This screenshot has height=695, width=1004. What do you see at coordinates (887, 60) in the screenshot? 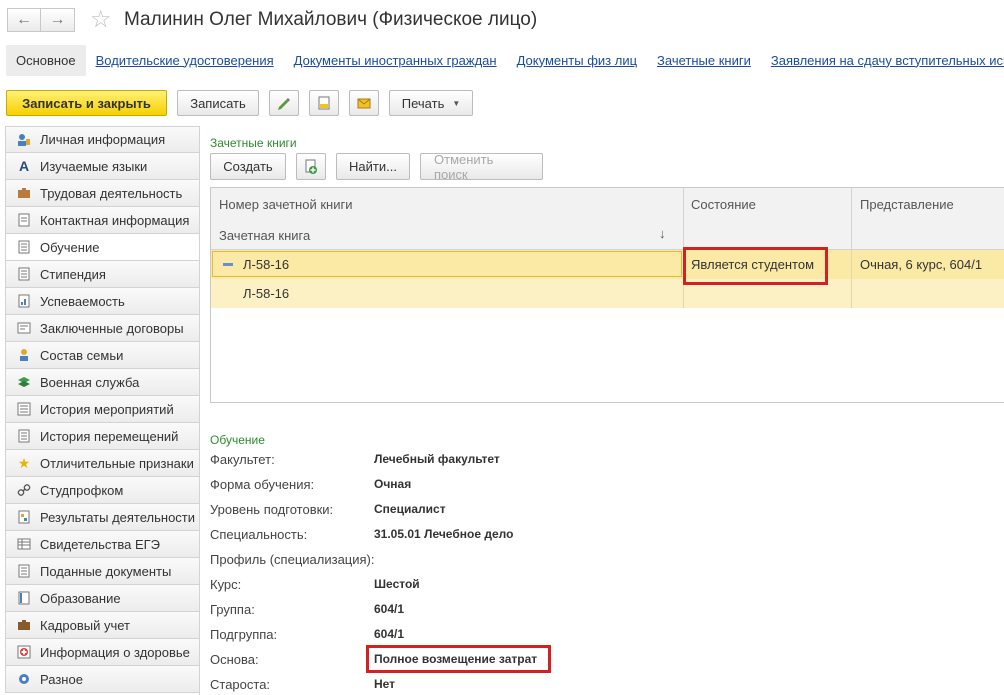
I see `tab-entrance-applications: Заявления на сдачу вступительных исп` at bounding box center [887, 60].